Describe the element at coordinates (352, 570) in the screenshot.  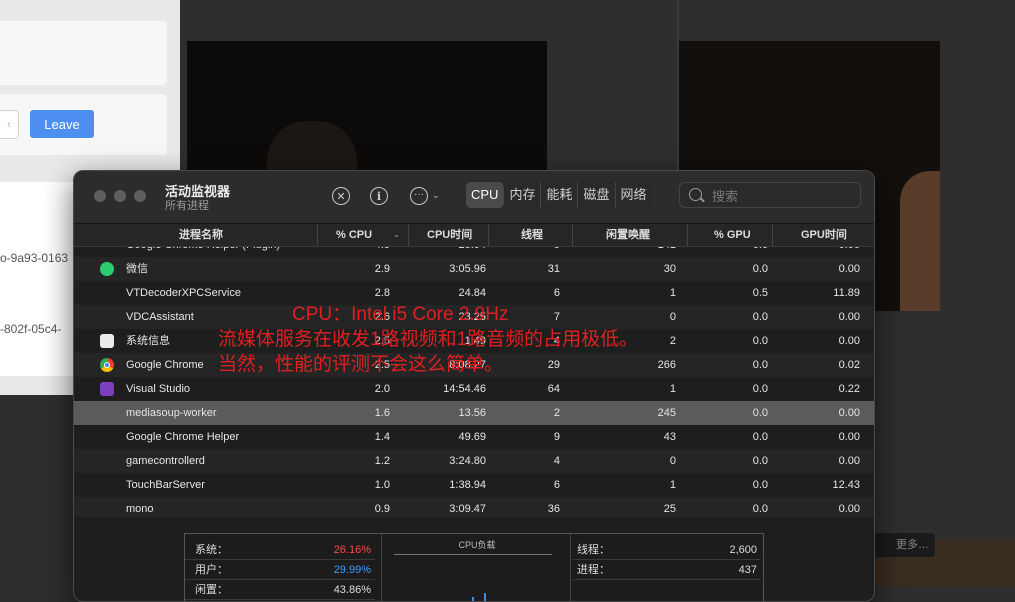
I see `stat-user-value: 29.99%` at that location.